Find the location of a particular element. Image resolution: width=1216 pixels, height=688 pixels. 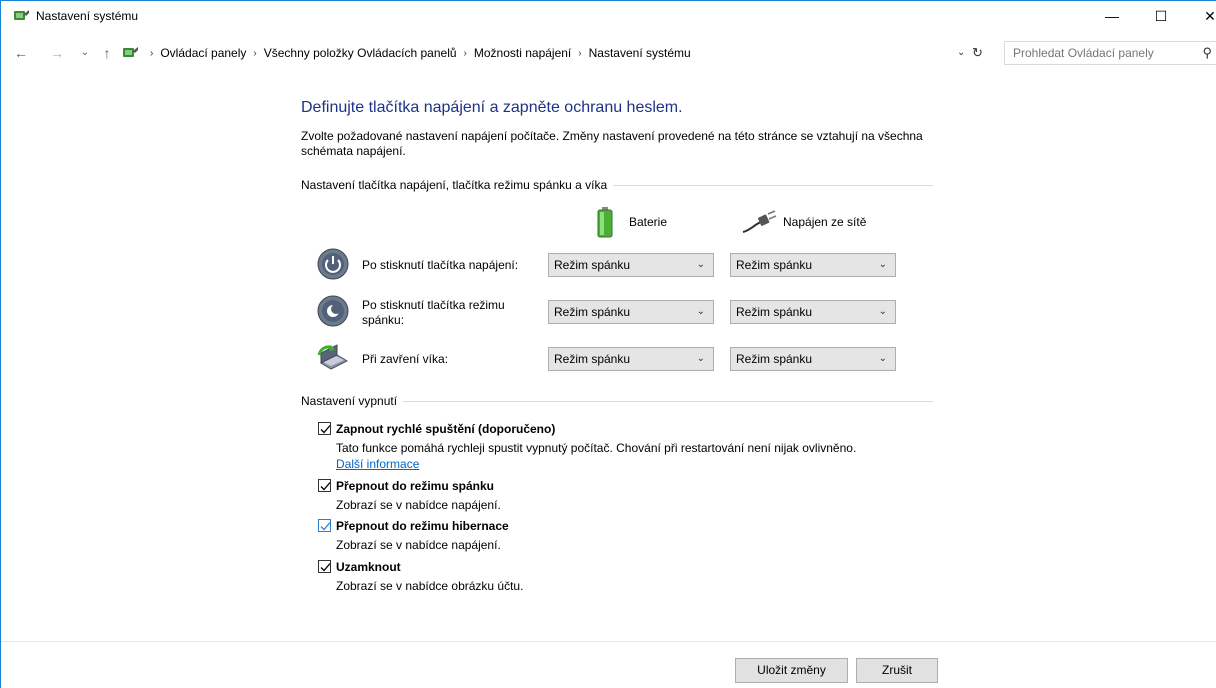

sleep-button-plugged-select: Režim spánku ⌄ is located at coordinates (813, 312).